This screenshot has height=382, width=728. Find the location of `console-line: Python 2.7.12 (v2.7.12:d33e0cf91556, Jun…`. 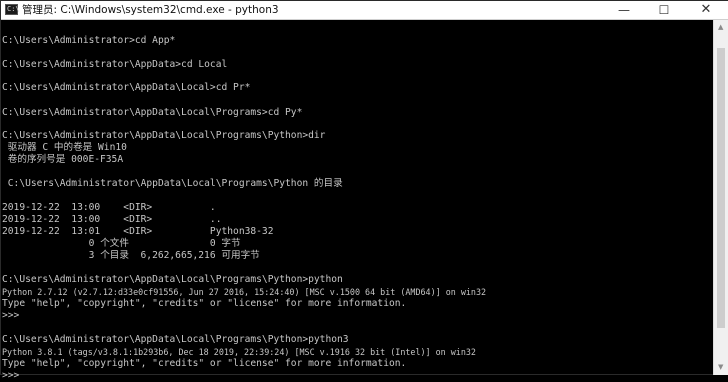

console-line: Python 2.7.12 (v2.7.12:d33e0cf91556, Jun… is located at coordinates (244, 292).